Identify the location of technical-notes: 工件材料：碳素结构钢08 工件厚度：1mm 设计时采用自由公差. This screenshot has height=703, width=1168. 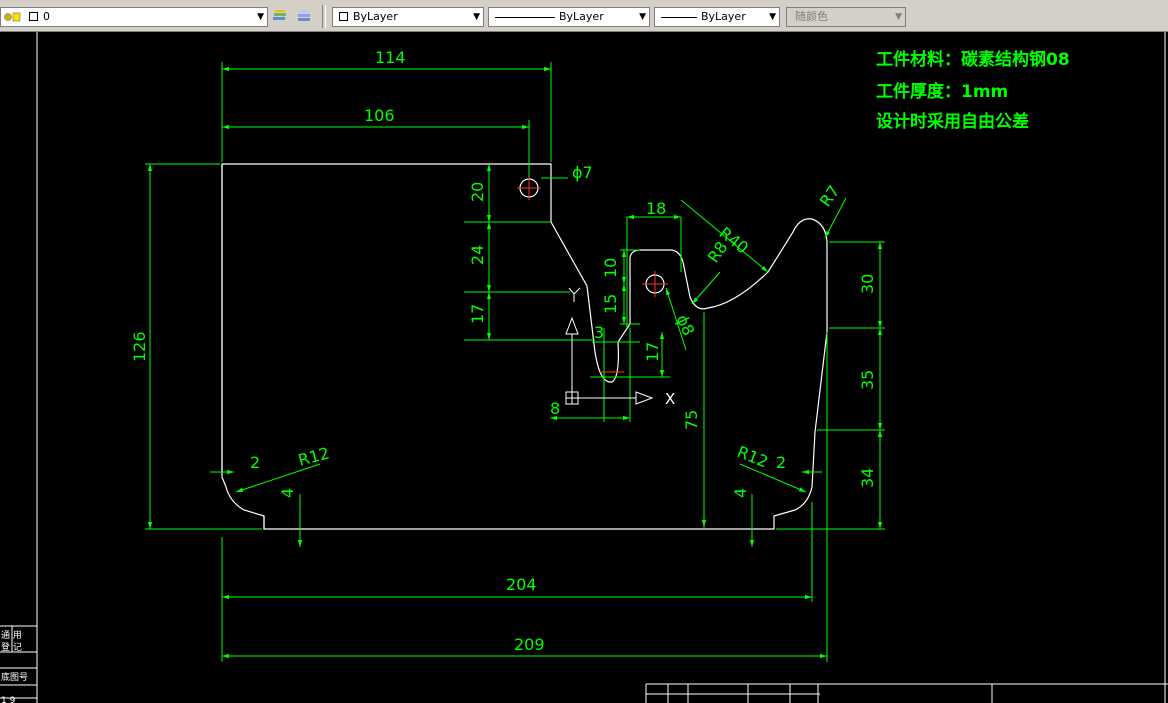
(973, 90).